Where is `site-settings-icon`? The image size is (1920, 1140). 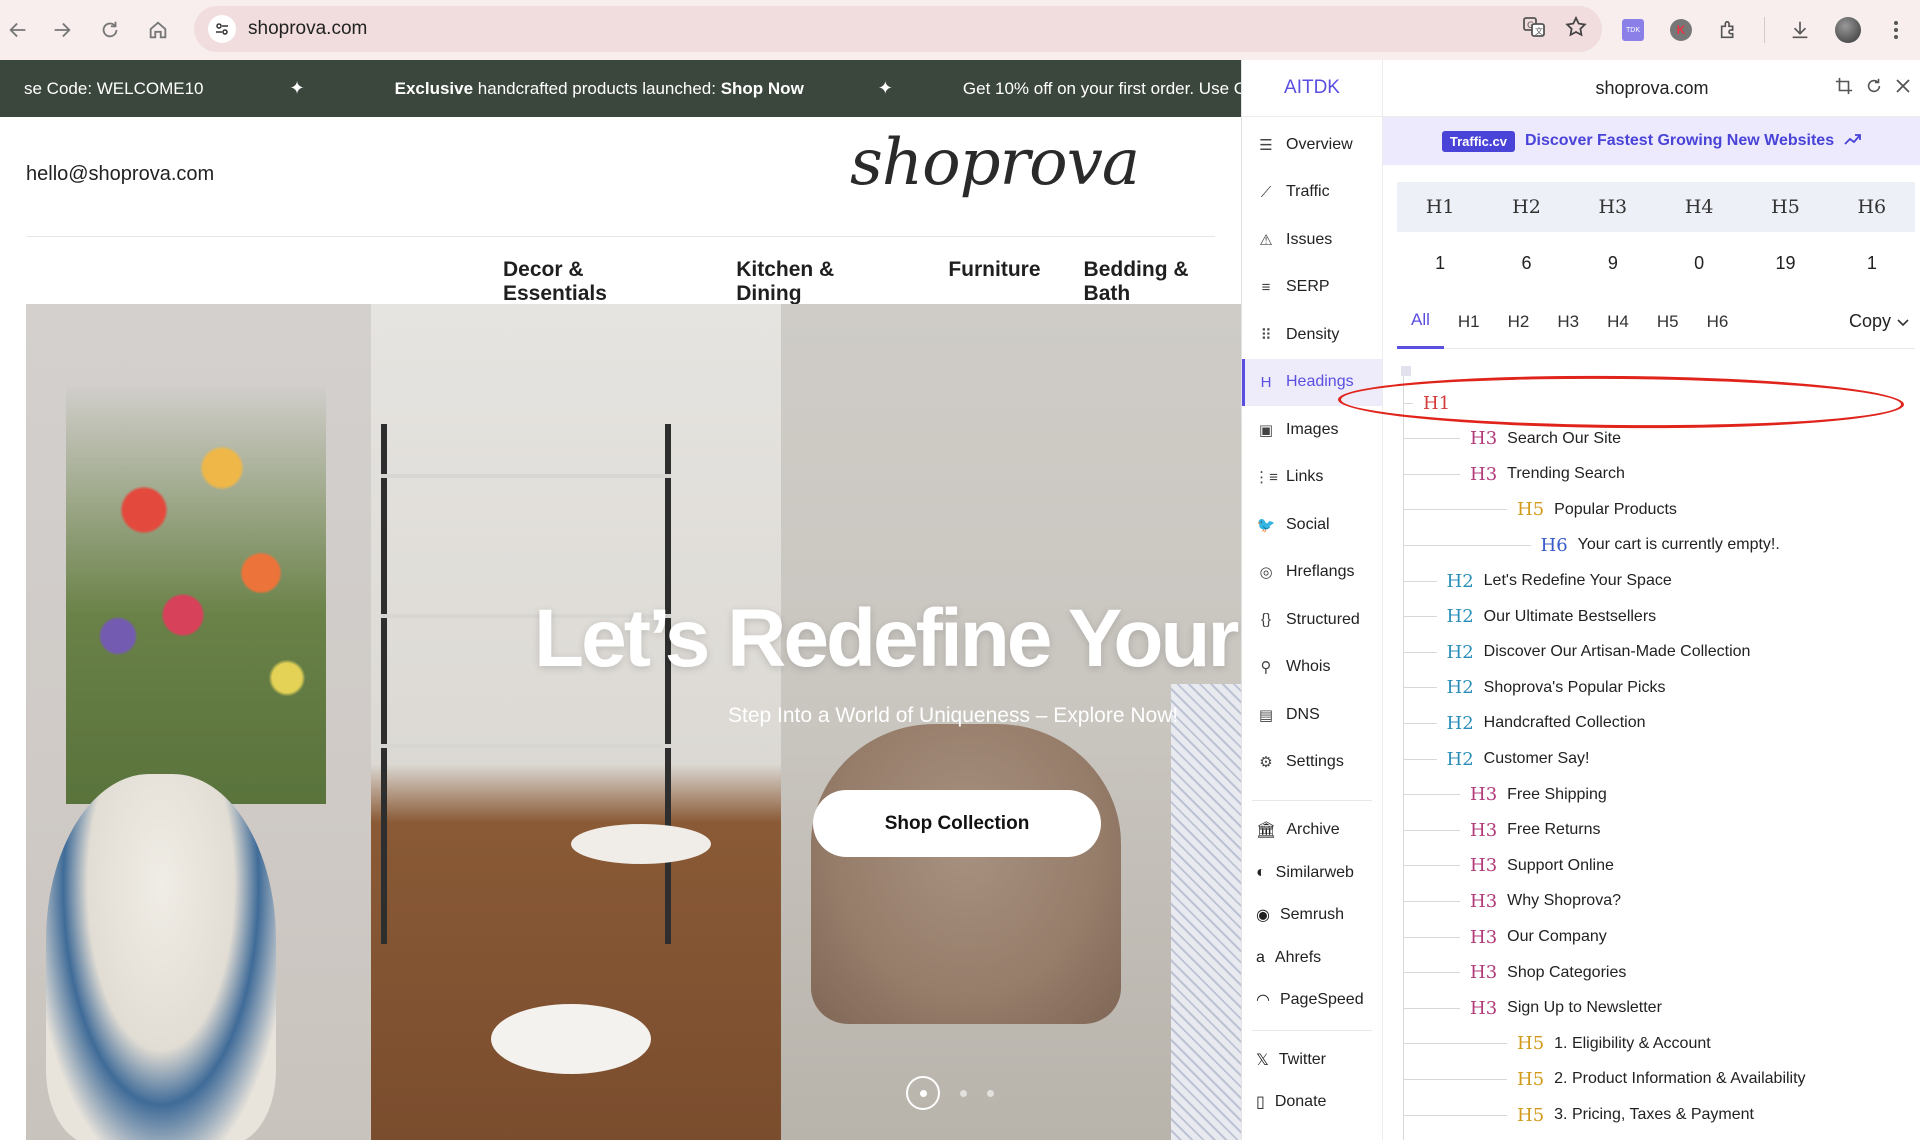
site-settings-icon is located at coordinates (222, 29).